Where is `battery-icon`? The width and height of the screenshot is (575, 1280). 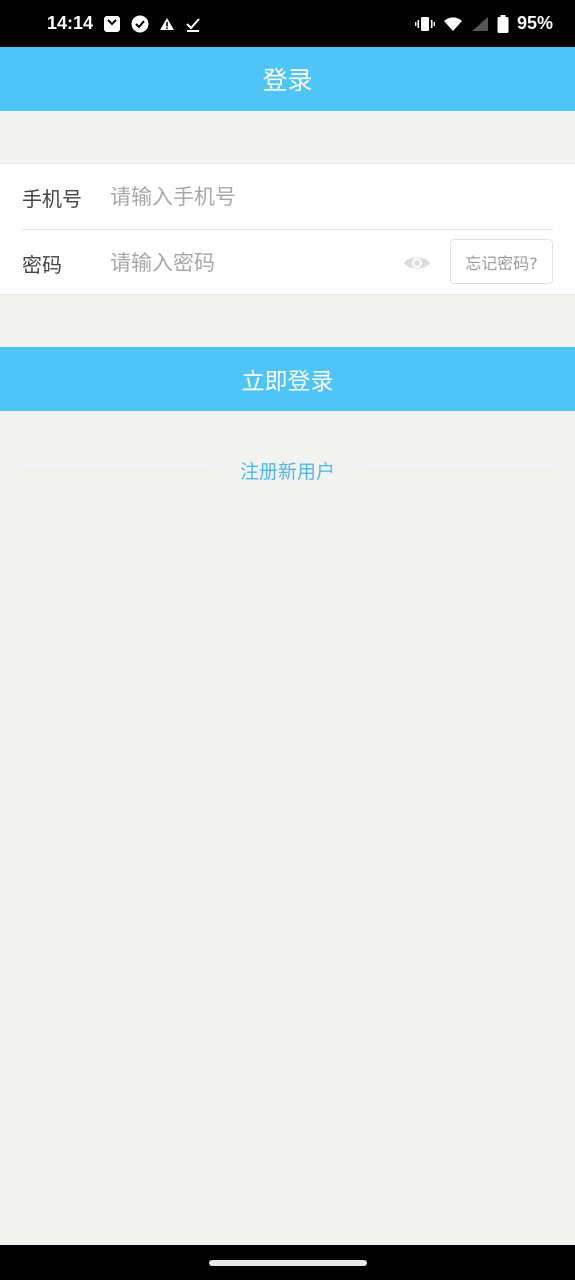 battery-icon is located at coordinates (503, 23).